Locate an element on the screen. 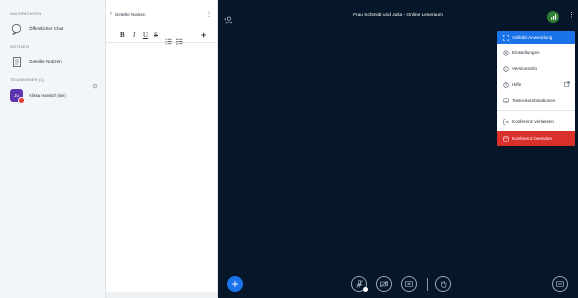  public-chat-label: Öffentlicher Chat is located at coordinates (46, 28).